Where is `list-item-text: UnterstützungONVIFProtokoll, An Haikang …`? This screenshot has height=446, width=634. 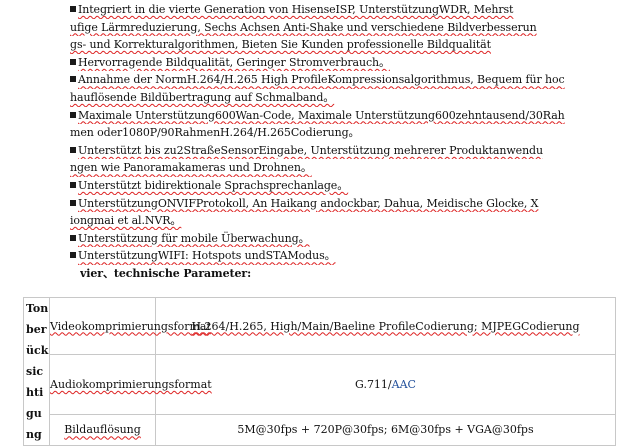
list-item-text: UnterstützungONVIFProtokoll, An Haikang … is located at coordinates (308, 203).